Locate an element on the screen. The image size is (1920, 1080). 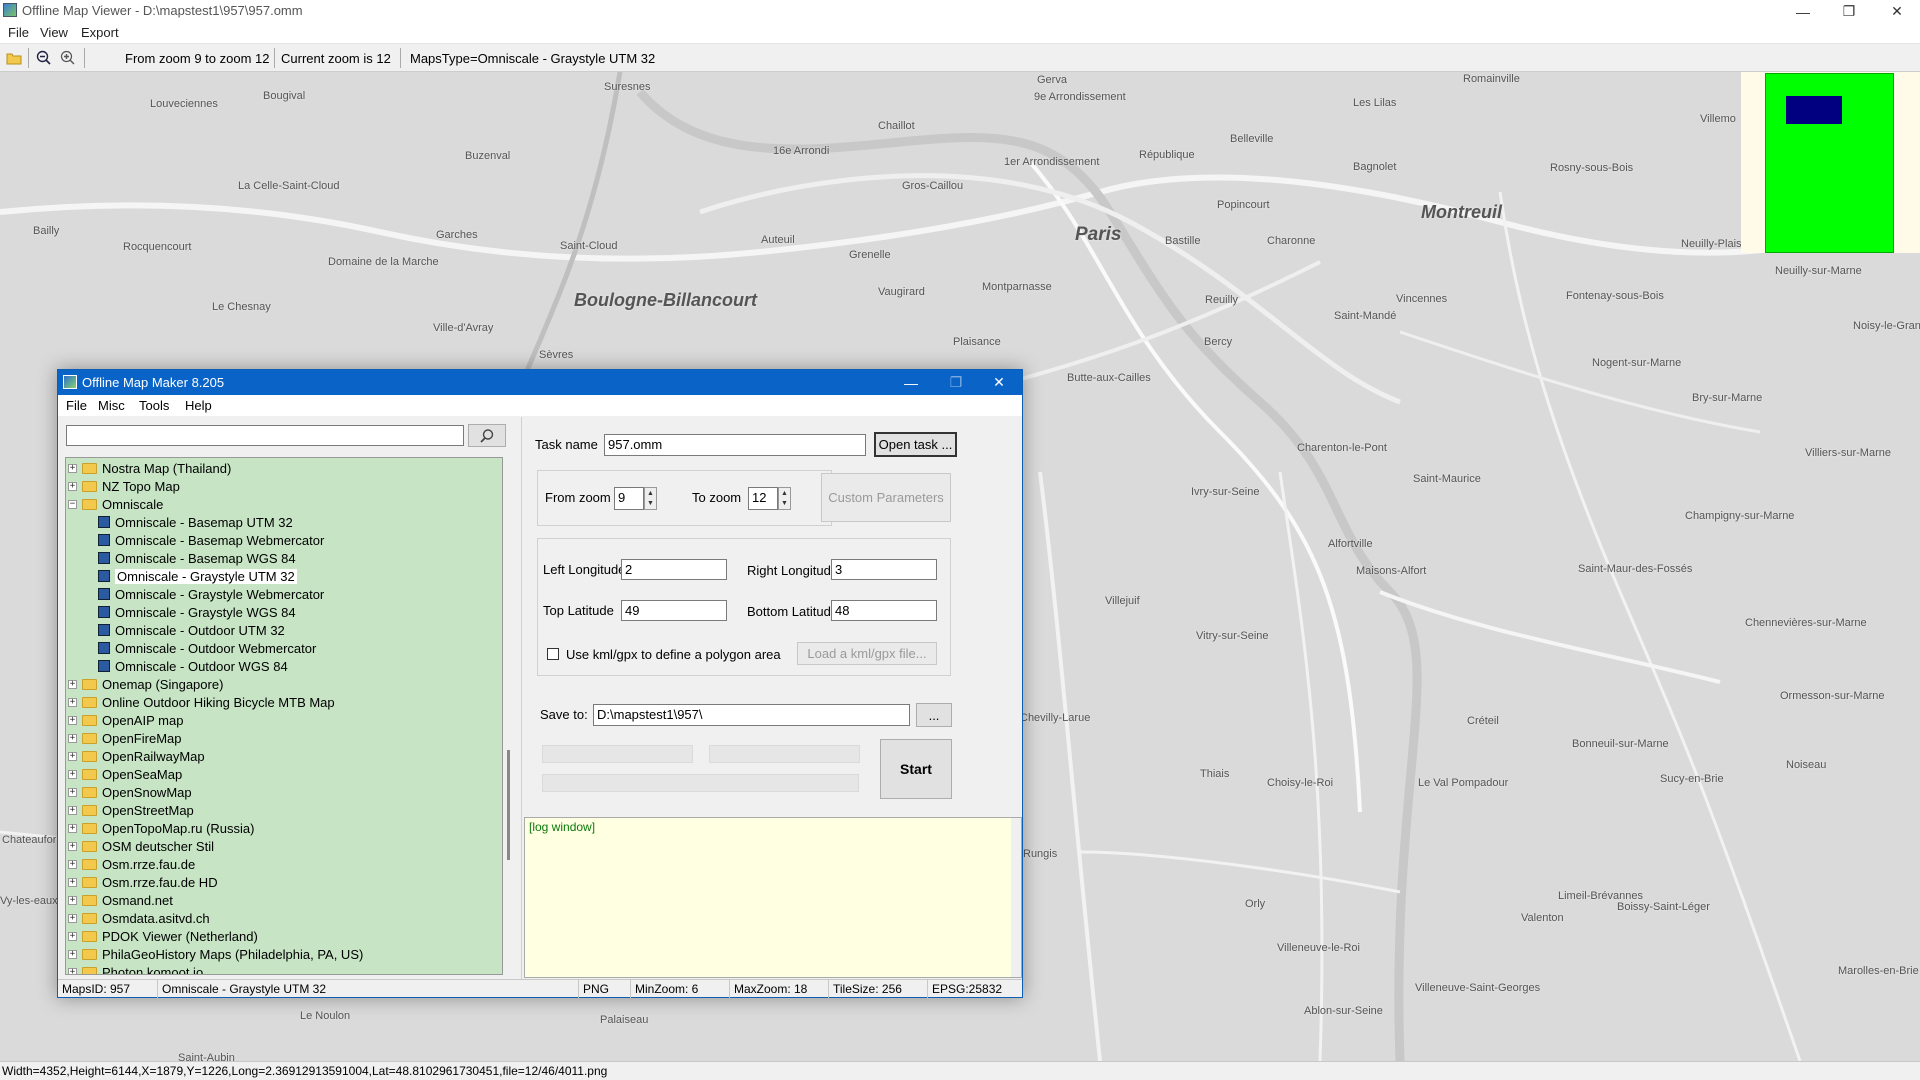
tree-folder-item: + Onemap (Singapore) is located at coordinates (145, 684).